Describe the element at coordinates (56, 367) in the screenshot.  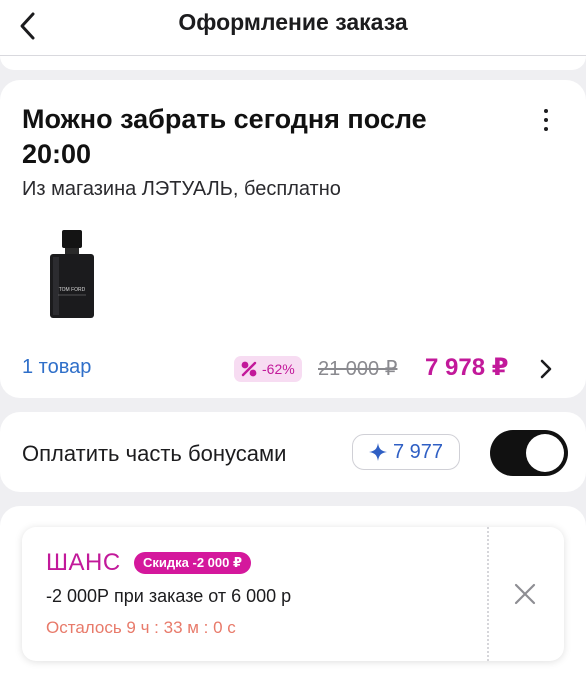
I see `items-count-link: 1 товар` at that location.